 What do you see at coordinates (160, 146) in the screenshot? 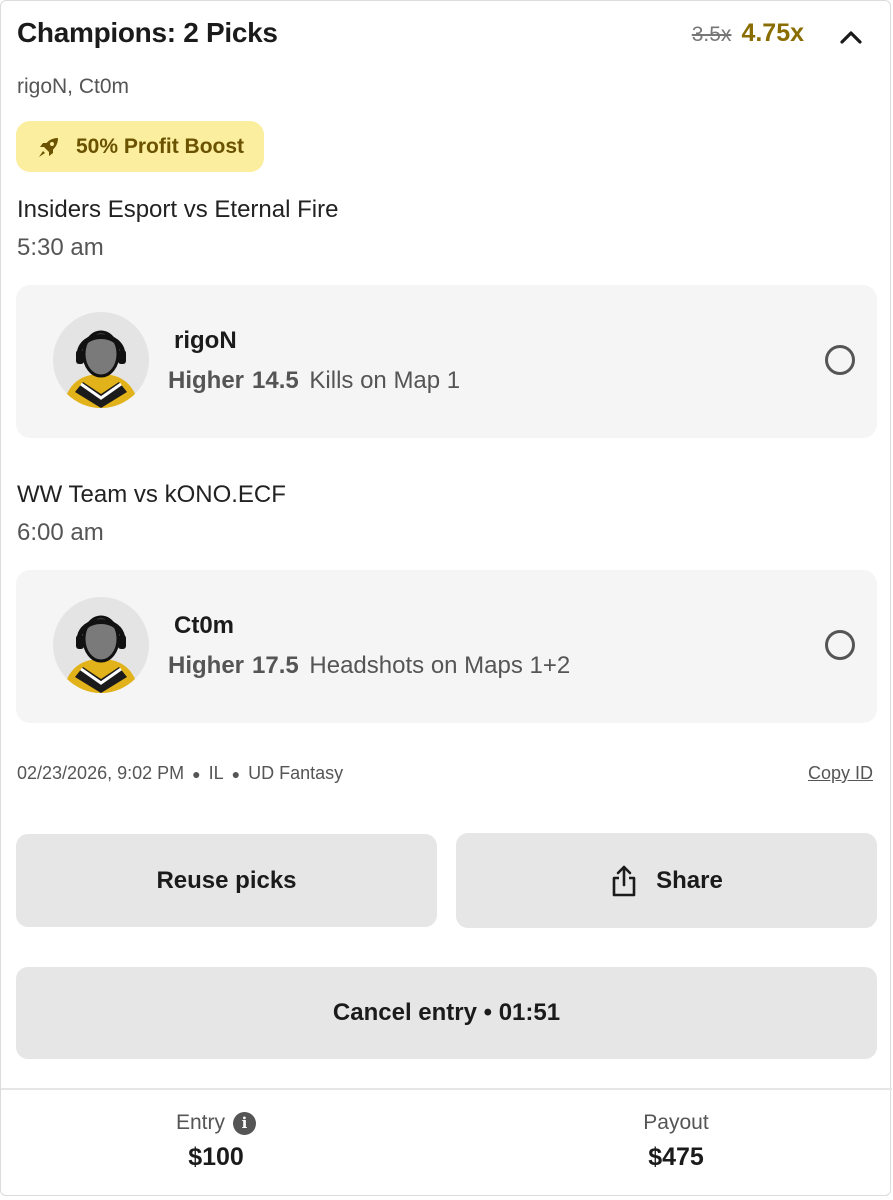
I see `profit-boost-label: 50% Profit Boost` at bounding box center [160, 146].